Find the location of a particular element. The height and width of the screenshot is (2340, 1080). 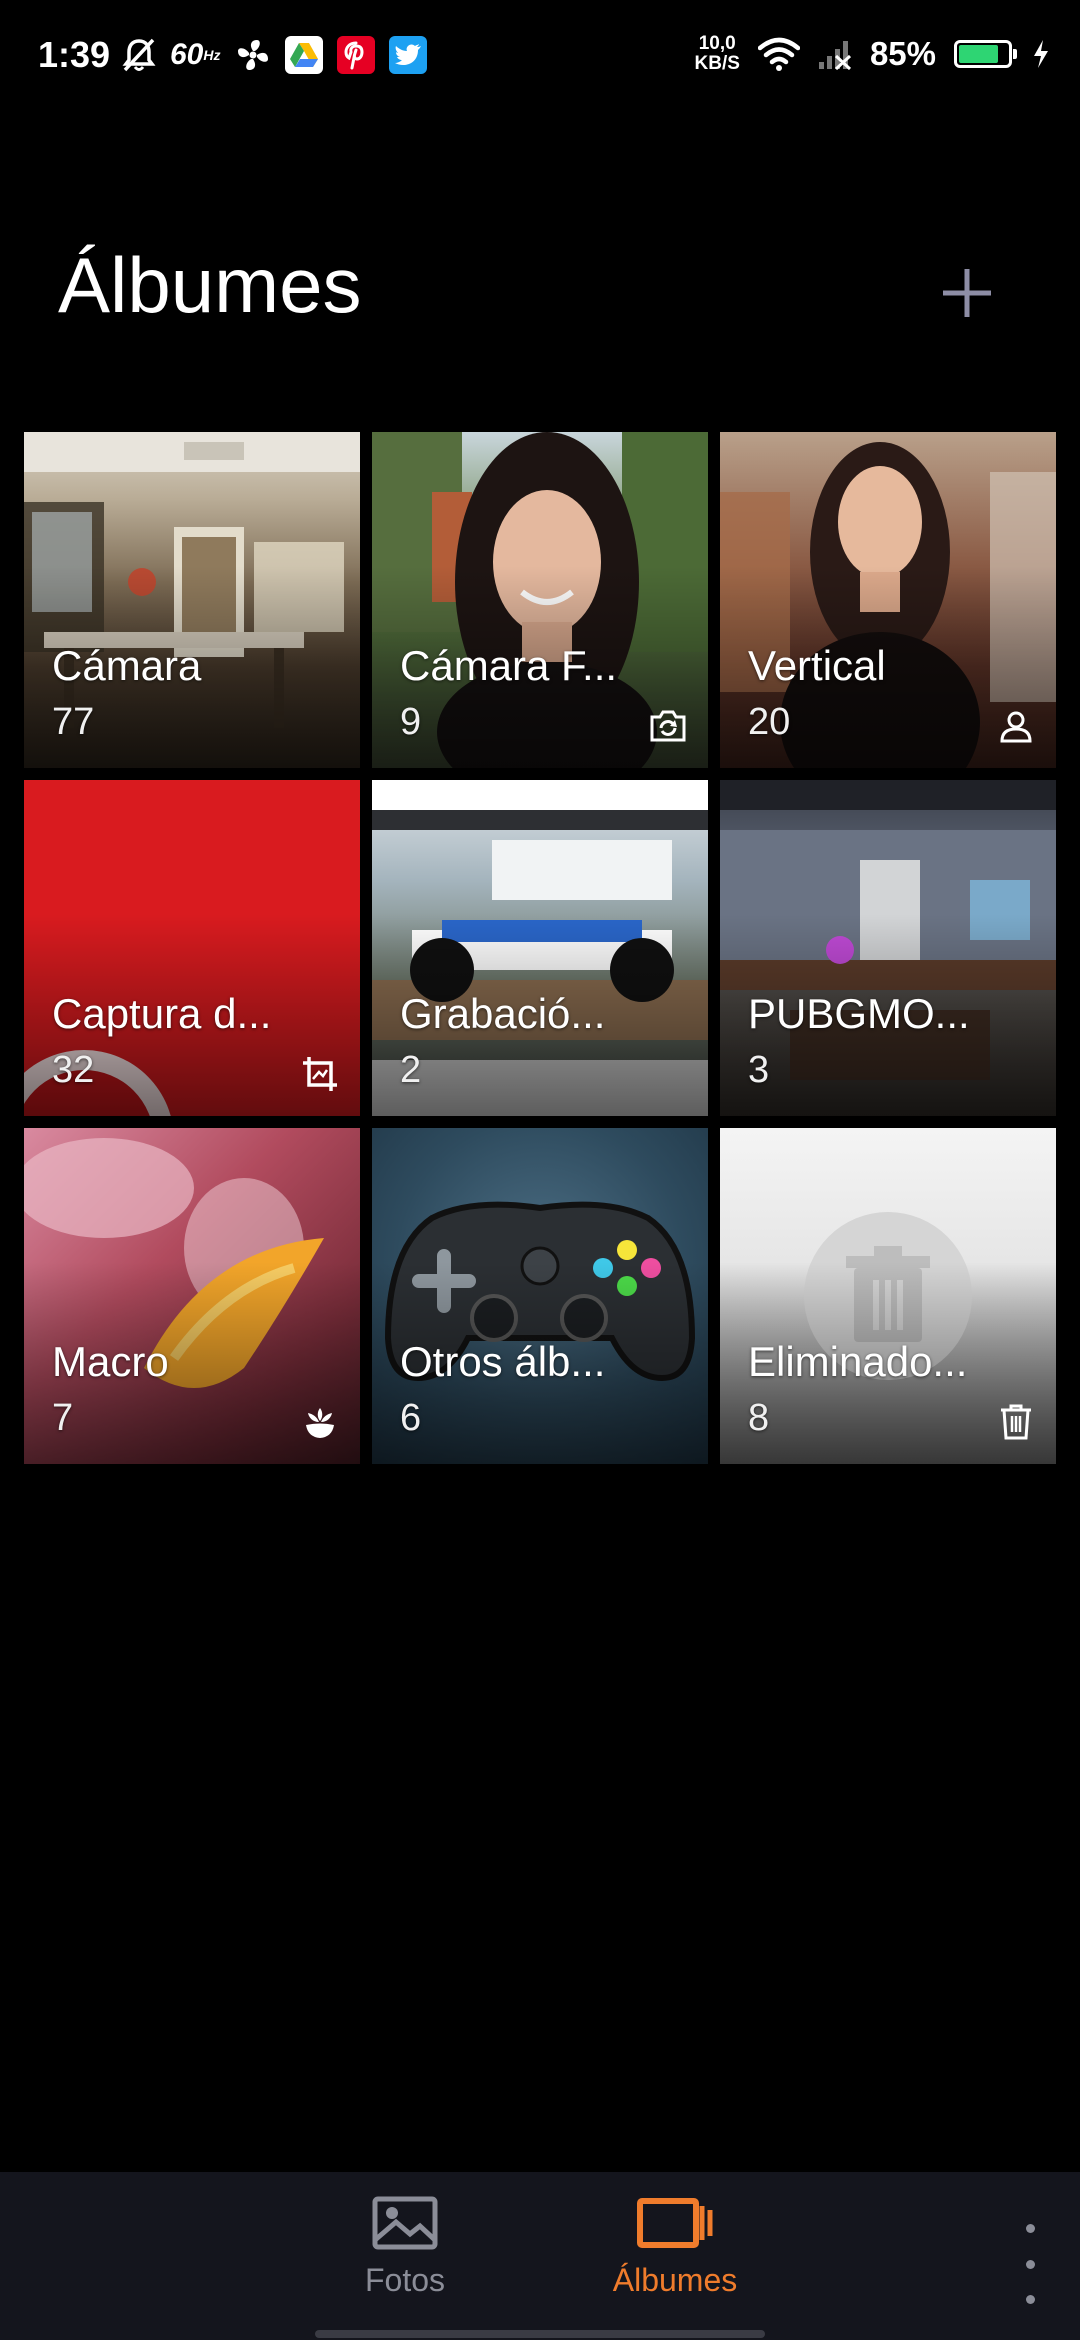

twitter-tile is located at coordinates (407, 55).